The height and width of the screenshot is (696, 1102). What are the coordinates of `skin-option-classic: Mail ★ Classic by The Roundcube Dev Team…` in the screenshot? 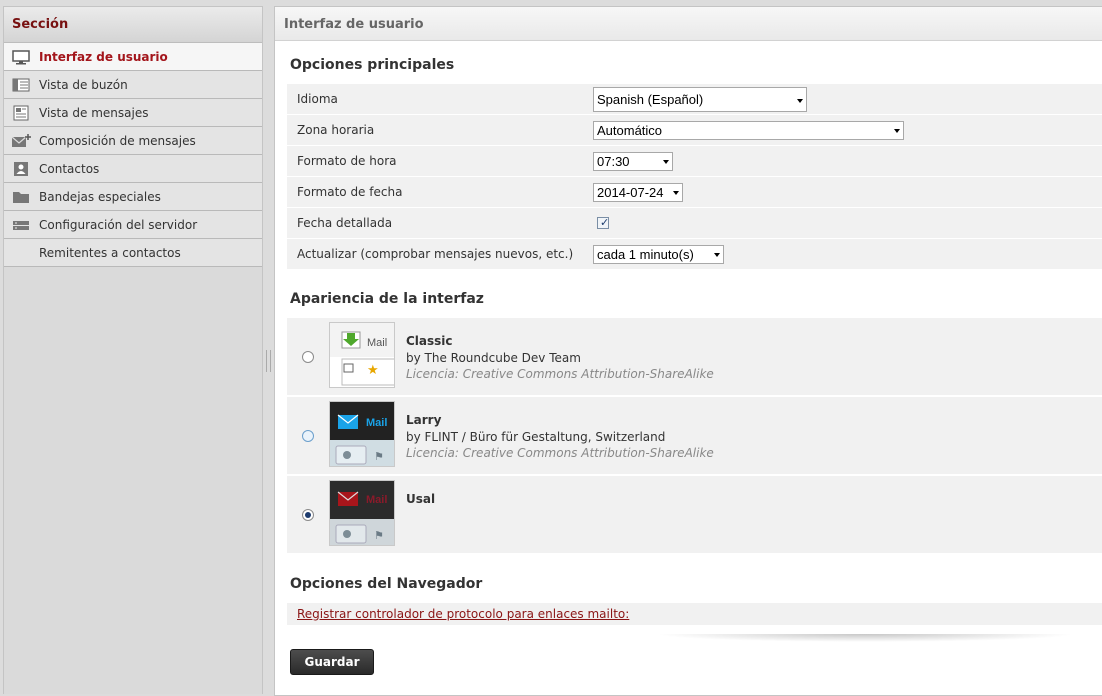 It's located at (694, 357).